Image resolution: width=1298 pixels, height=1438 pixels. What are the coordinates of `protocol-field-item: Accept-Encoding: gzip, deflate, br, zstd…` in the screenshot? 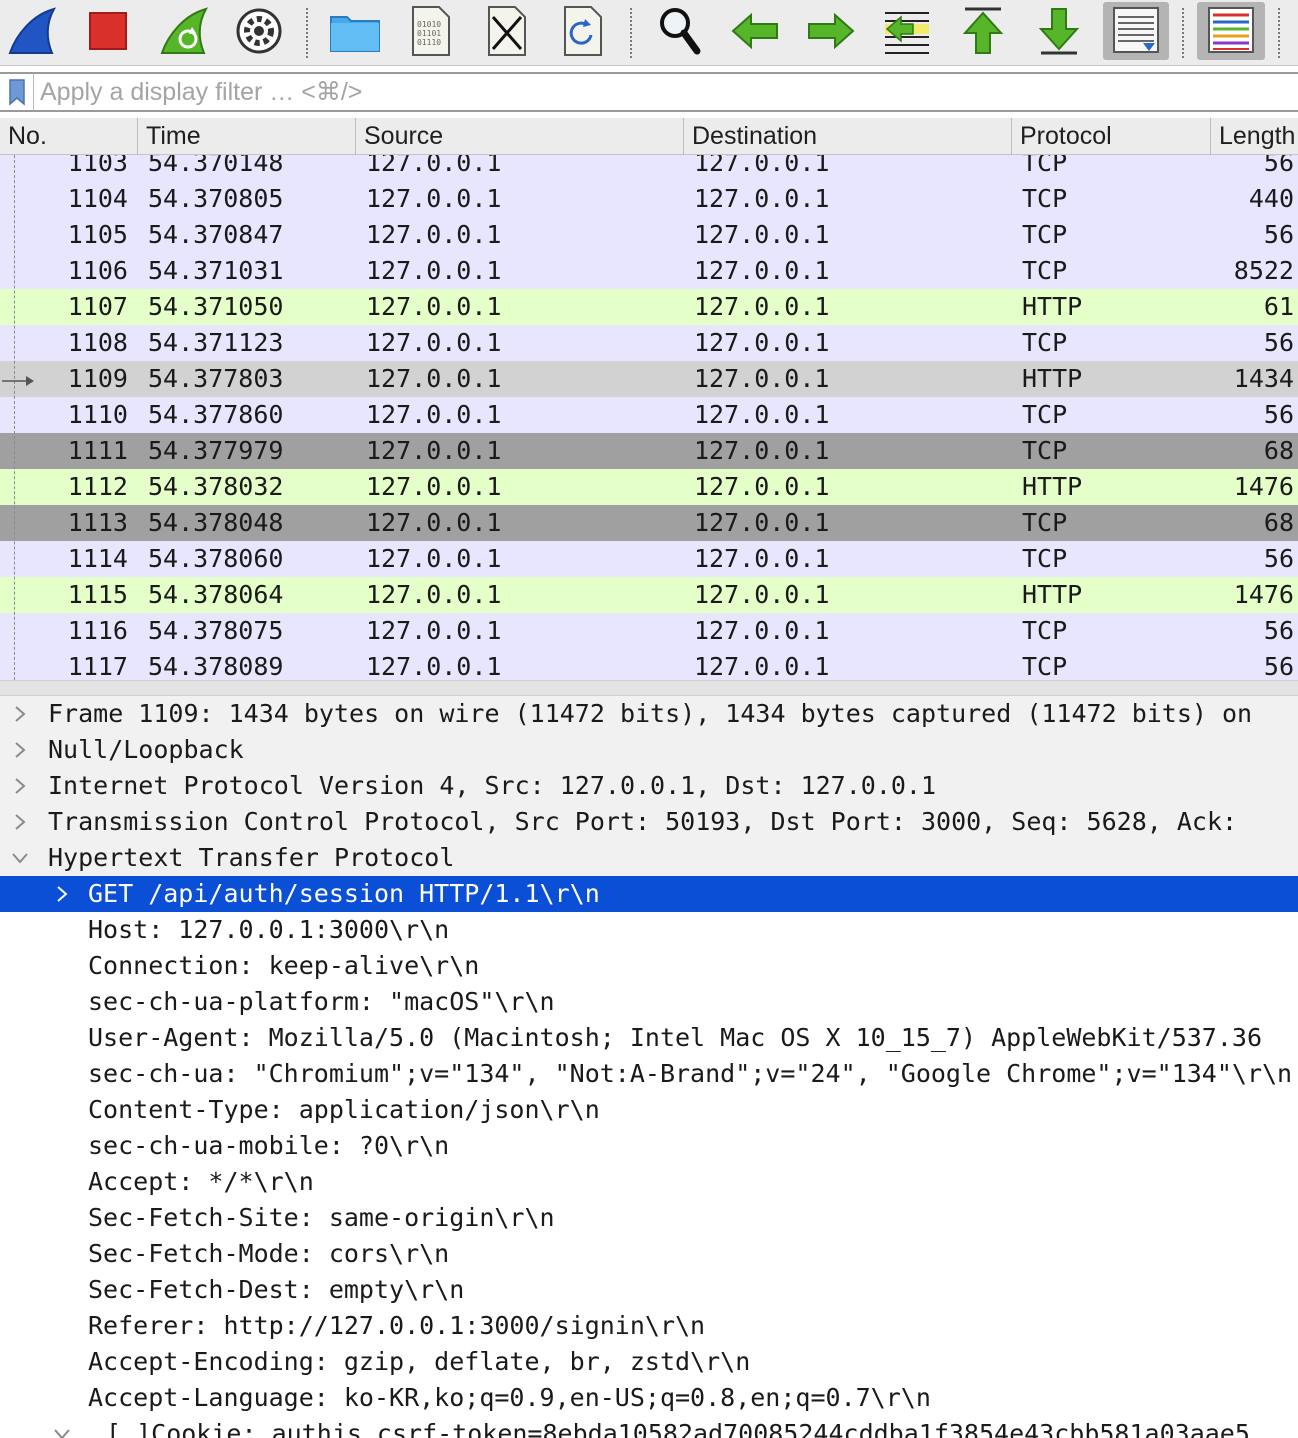 It's located at (649, 1362).